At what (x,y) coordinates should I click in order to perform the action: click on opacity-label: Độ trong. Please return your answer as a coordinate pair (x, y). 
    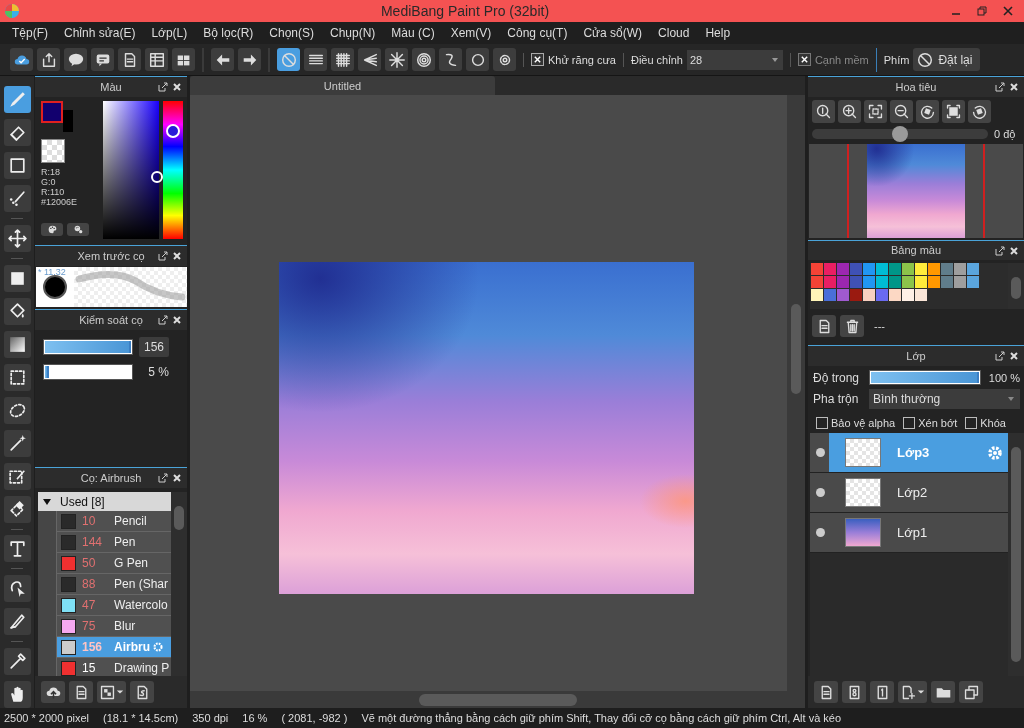
    Looking at the image, I should click on (837, 377).